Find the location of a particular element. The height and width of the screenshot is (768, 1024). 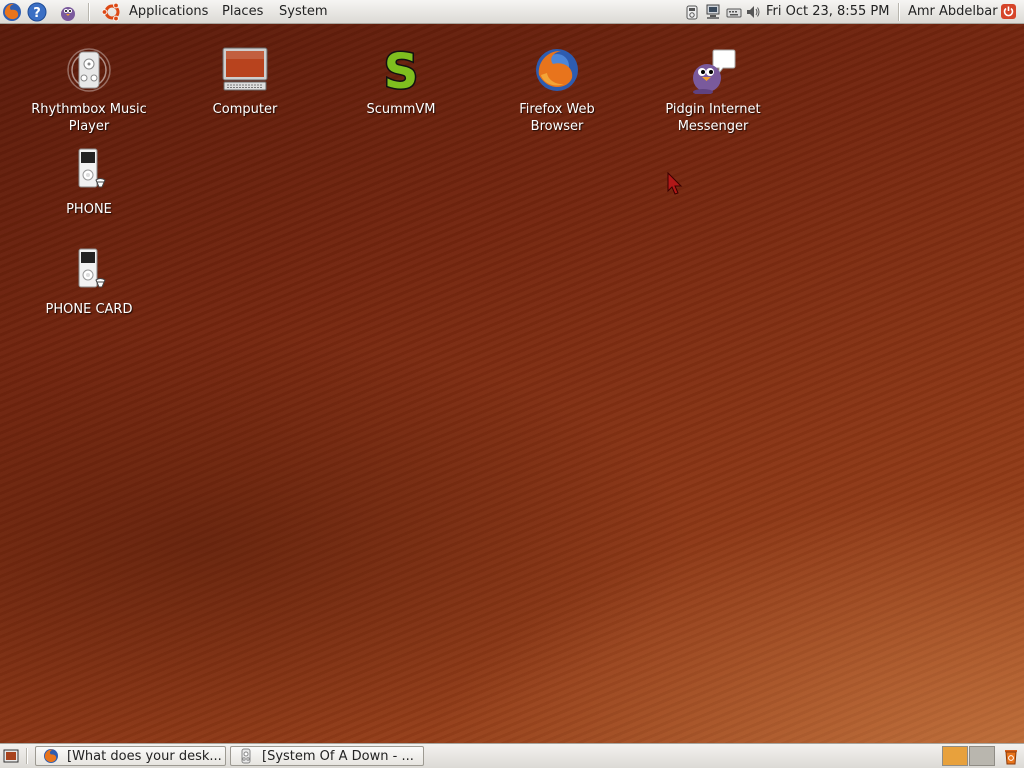

svg-text: S is located at coordinates (401, 70).